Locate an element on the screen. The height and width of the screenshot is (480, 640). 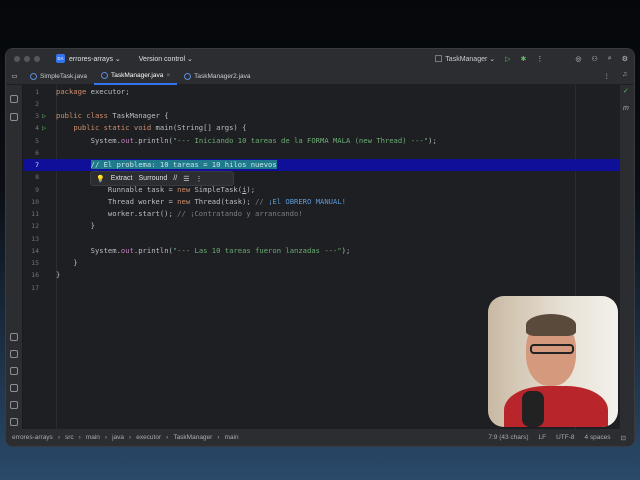
code-line: 16} is located at coordinates (321, 275).